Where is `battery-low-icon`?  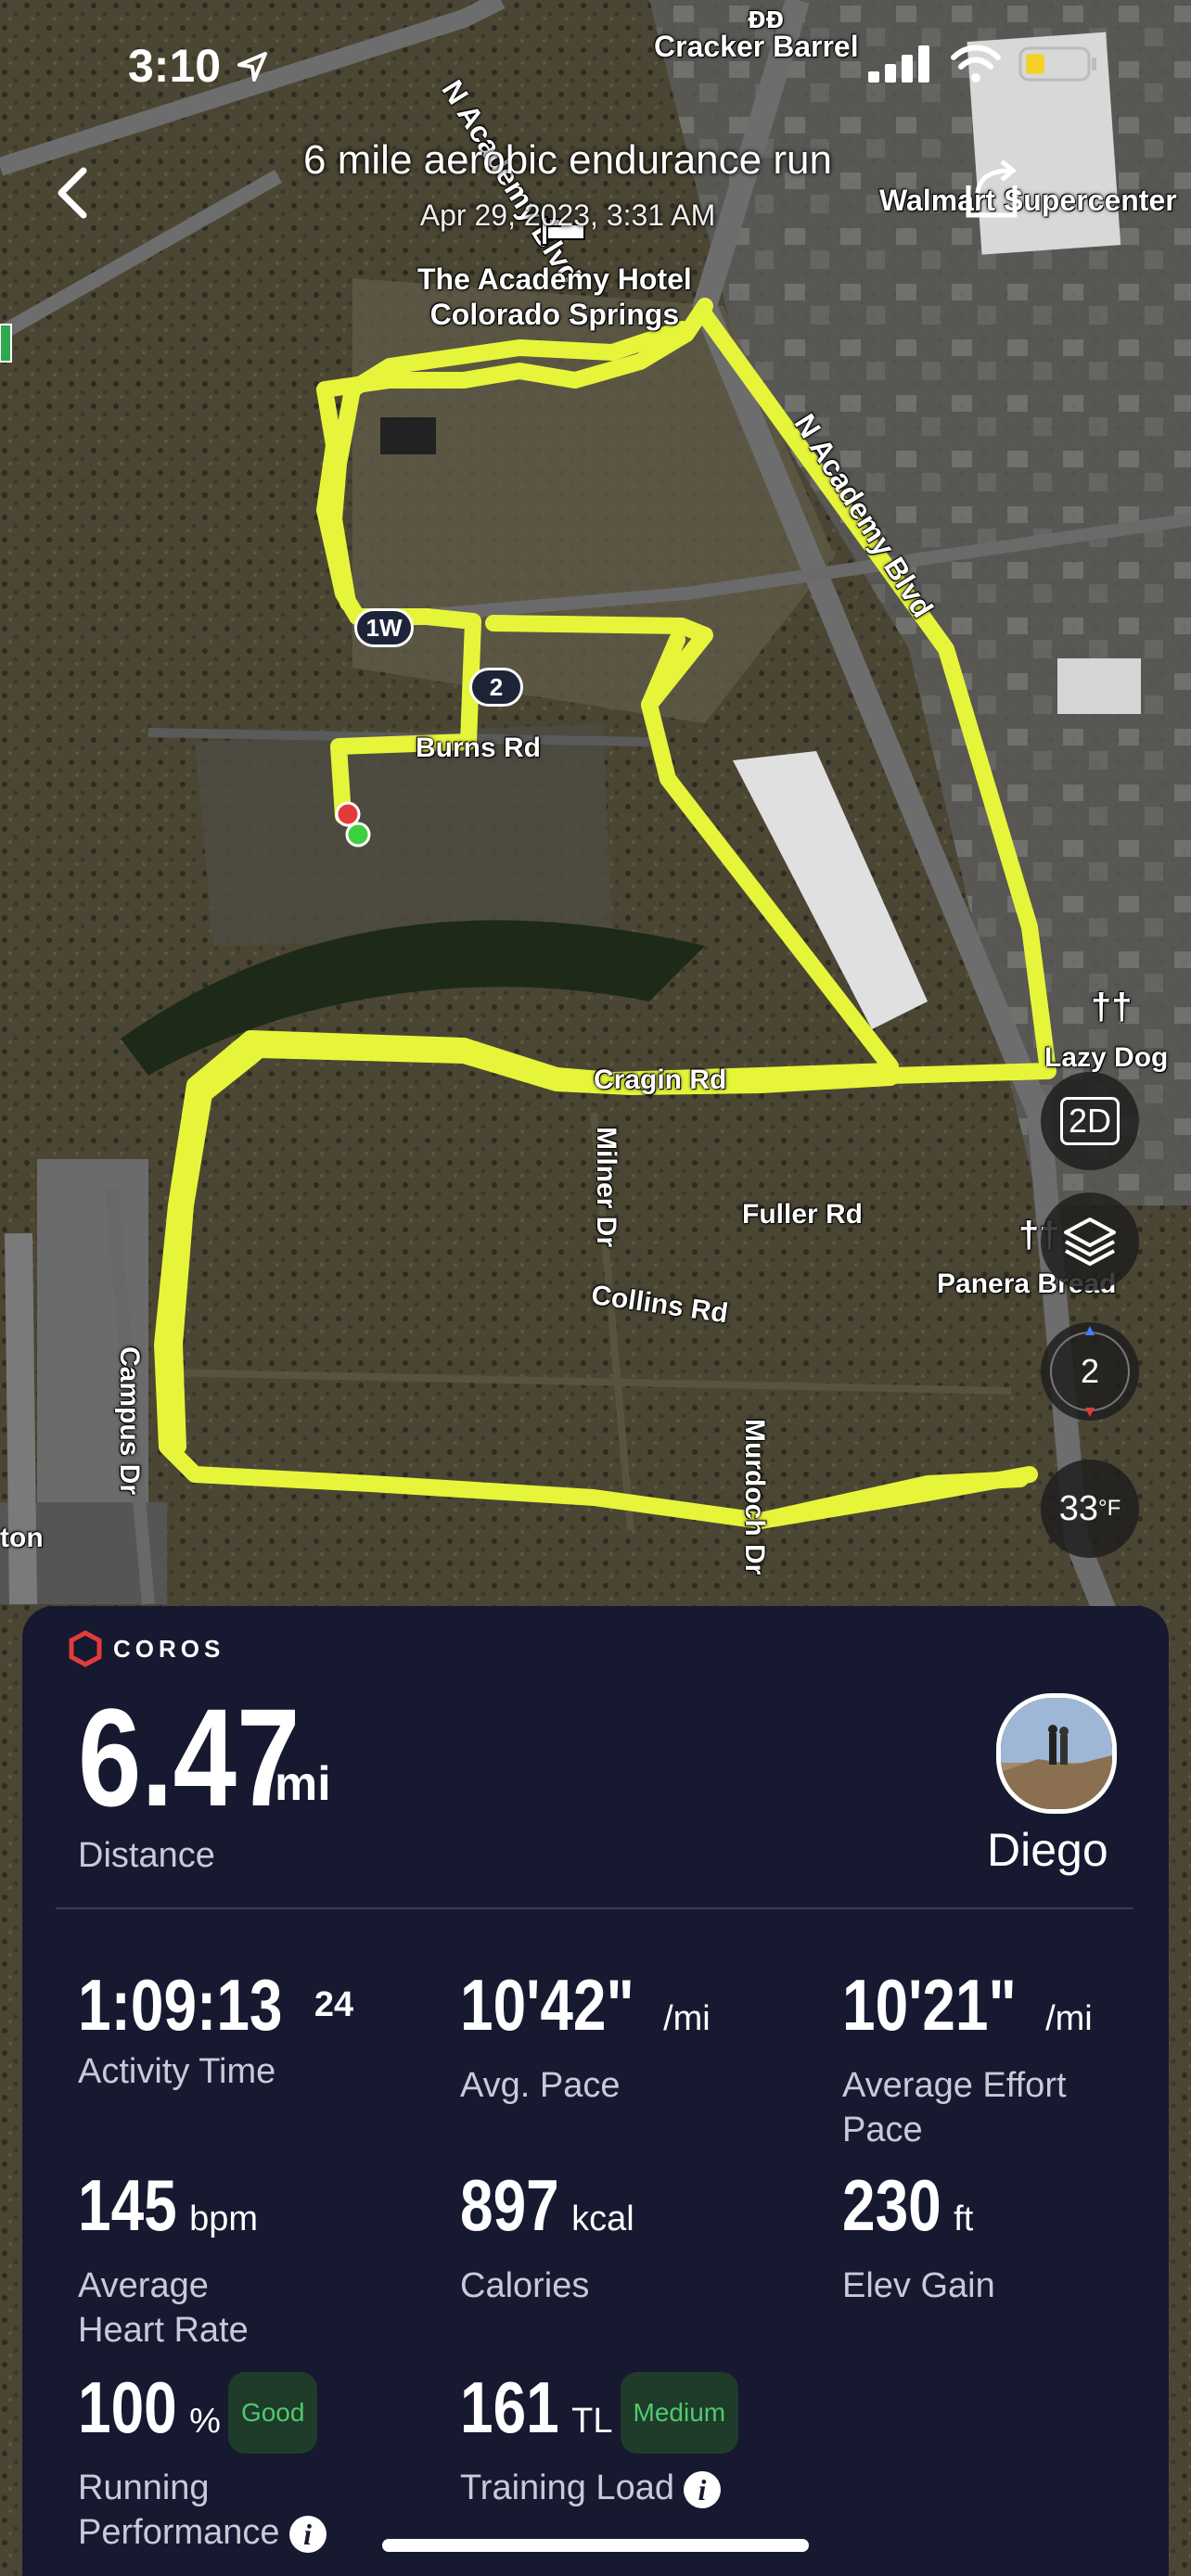
battery-low-icon is located at coordinates (1057, 64).